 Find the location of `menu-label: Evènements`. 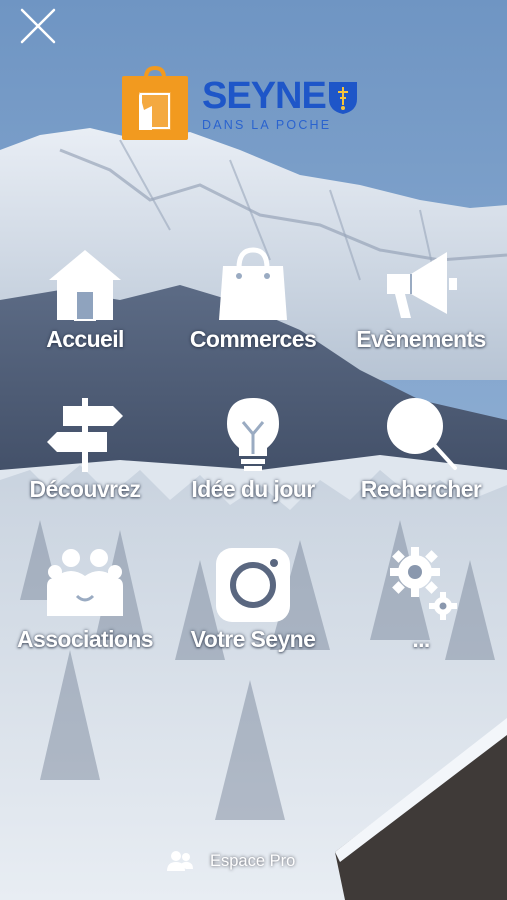

menu-label: Evènements is located at coordinates (421, 339).